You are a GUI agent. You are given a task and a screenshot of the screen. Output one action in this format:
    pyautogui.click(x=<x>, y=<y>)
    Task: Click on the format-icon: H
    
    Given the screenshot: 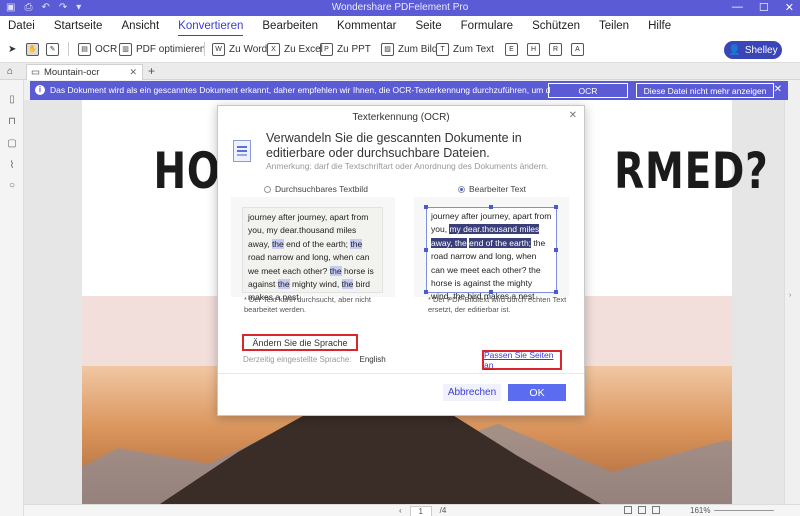 What is the action you would take?
    pyautogui.click(x=533, y=49)
    